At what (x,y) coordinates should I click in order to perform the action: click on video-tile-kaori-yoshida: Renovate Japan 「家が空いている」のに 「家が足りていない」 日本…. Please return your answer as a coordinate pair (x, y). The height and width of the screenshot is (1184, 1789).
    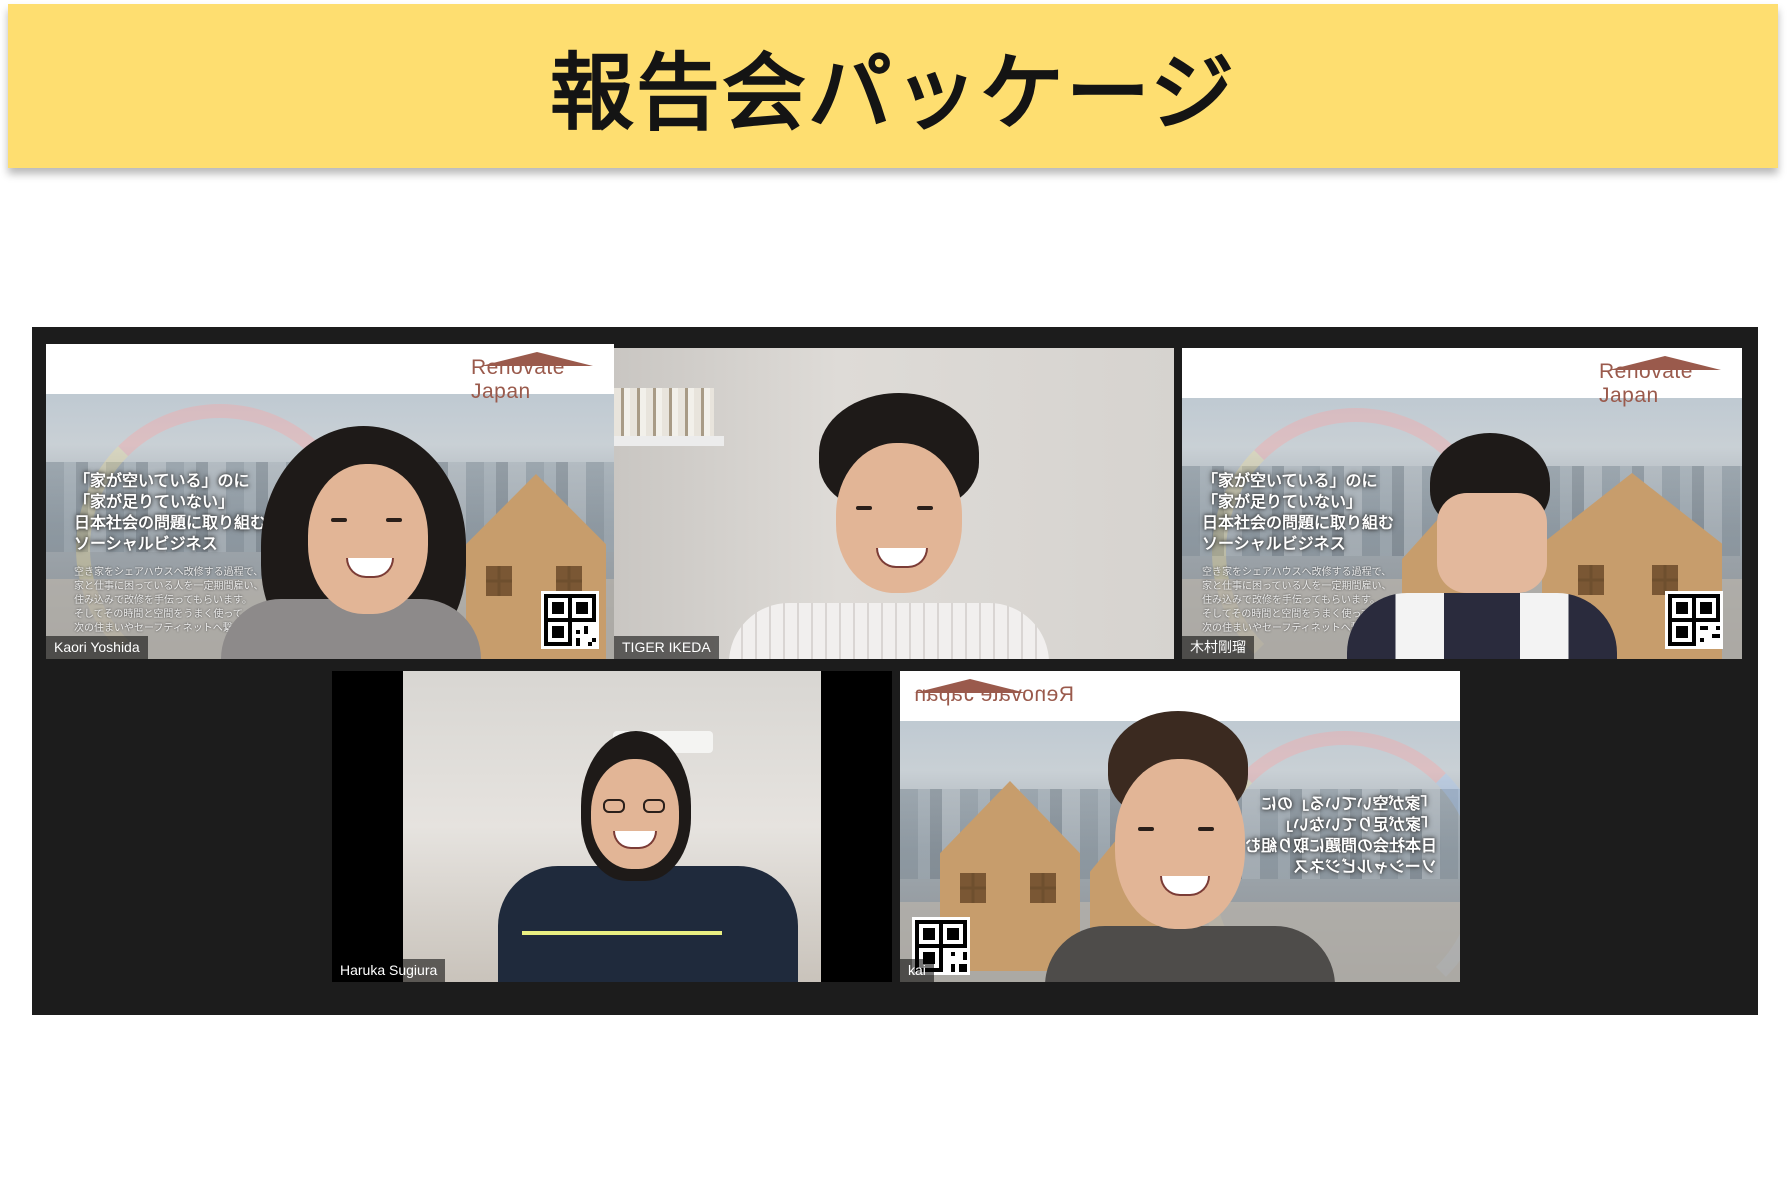
    Looking at the image, I should click on (330, 501).